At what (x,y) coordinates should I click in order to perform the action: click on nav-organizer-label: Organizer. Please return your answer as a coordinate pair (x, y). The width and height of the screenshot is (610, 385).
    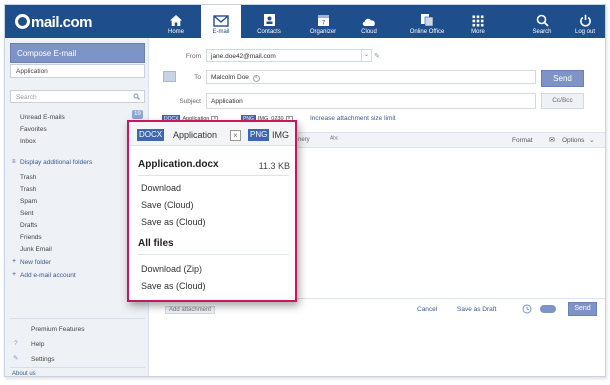
    Looking at the image, I should click on (323, 32).